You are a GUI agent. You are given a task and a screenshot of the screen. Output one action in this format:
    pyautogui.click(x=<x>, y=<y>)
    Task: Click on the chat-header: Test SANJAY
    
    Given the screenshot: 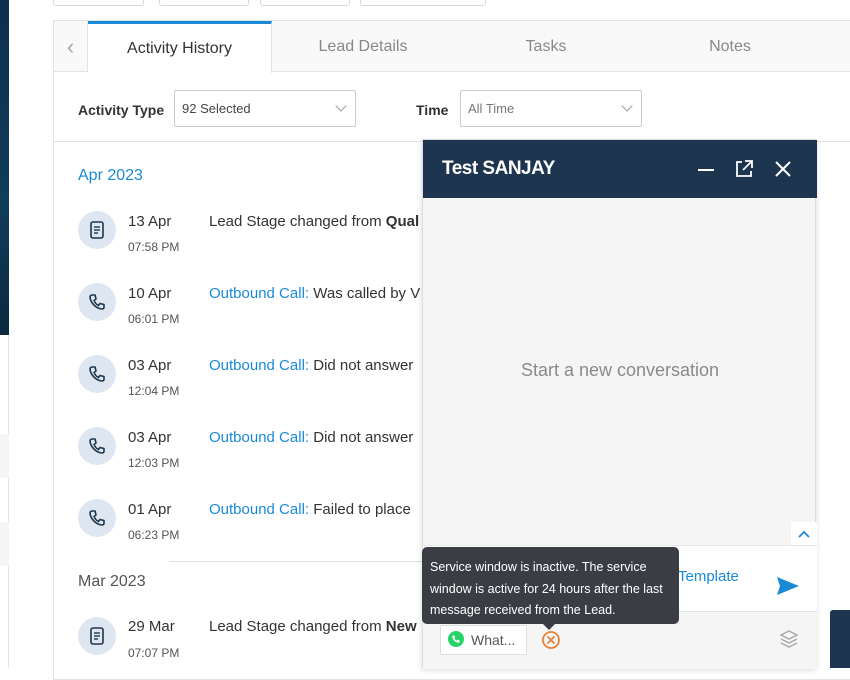 What is the action you would take?
    pyautogui.click(x=620, y=169)
    